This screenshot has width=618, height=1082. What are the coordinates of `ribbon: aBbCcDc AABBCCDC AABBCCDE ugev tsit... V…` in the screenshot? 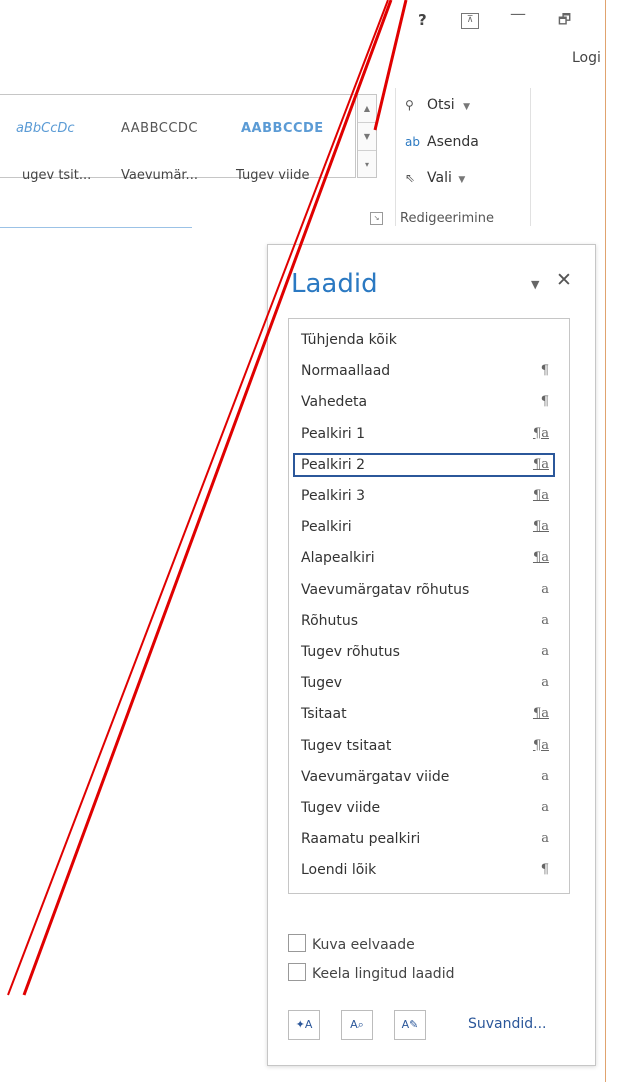 It's located at (302, 157).